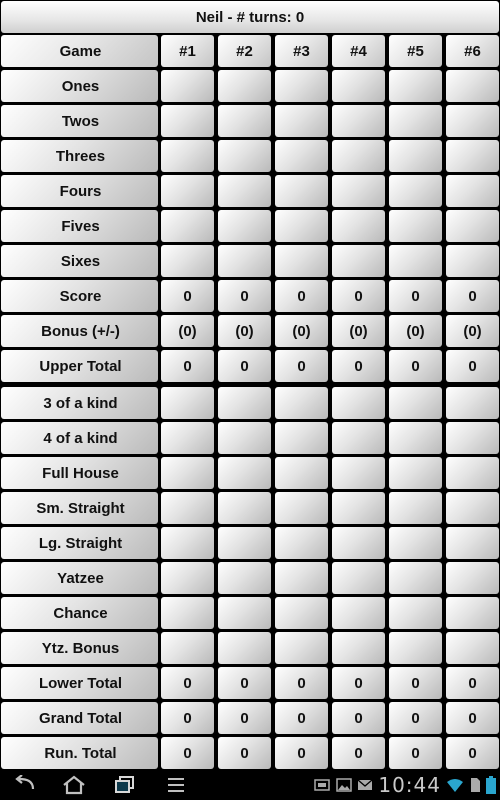  Describe the element at coordinates (125, 785) in the screenshot. I see `recent-apps-icon` at that location.